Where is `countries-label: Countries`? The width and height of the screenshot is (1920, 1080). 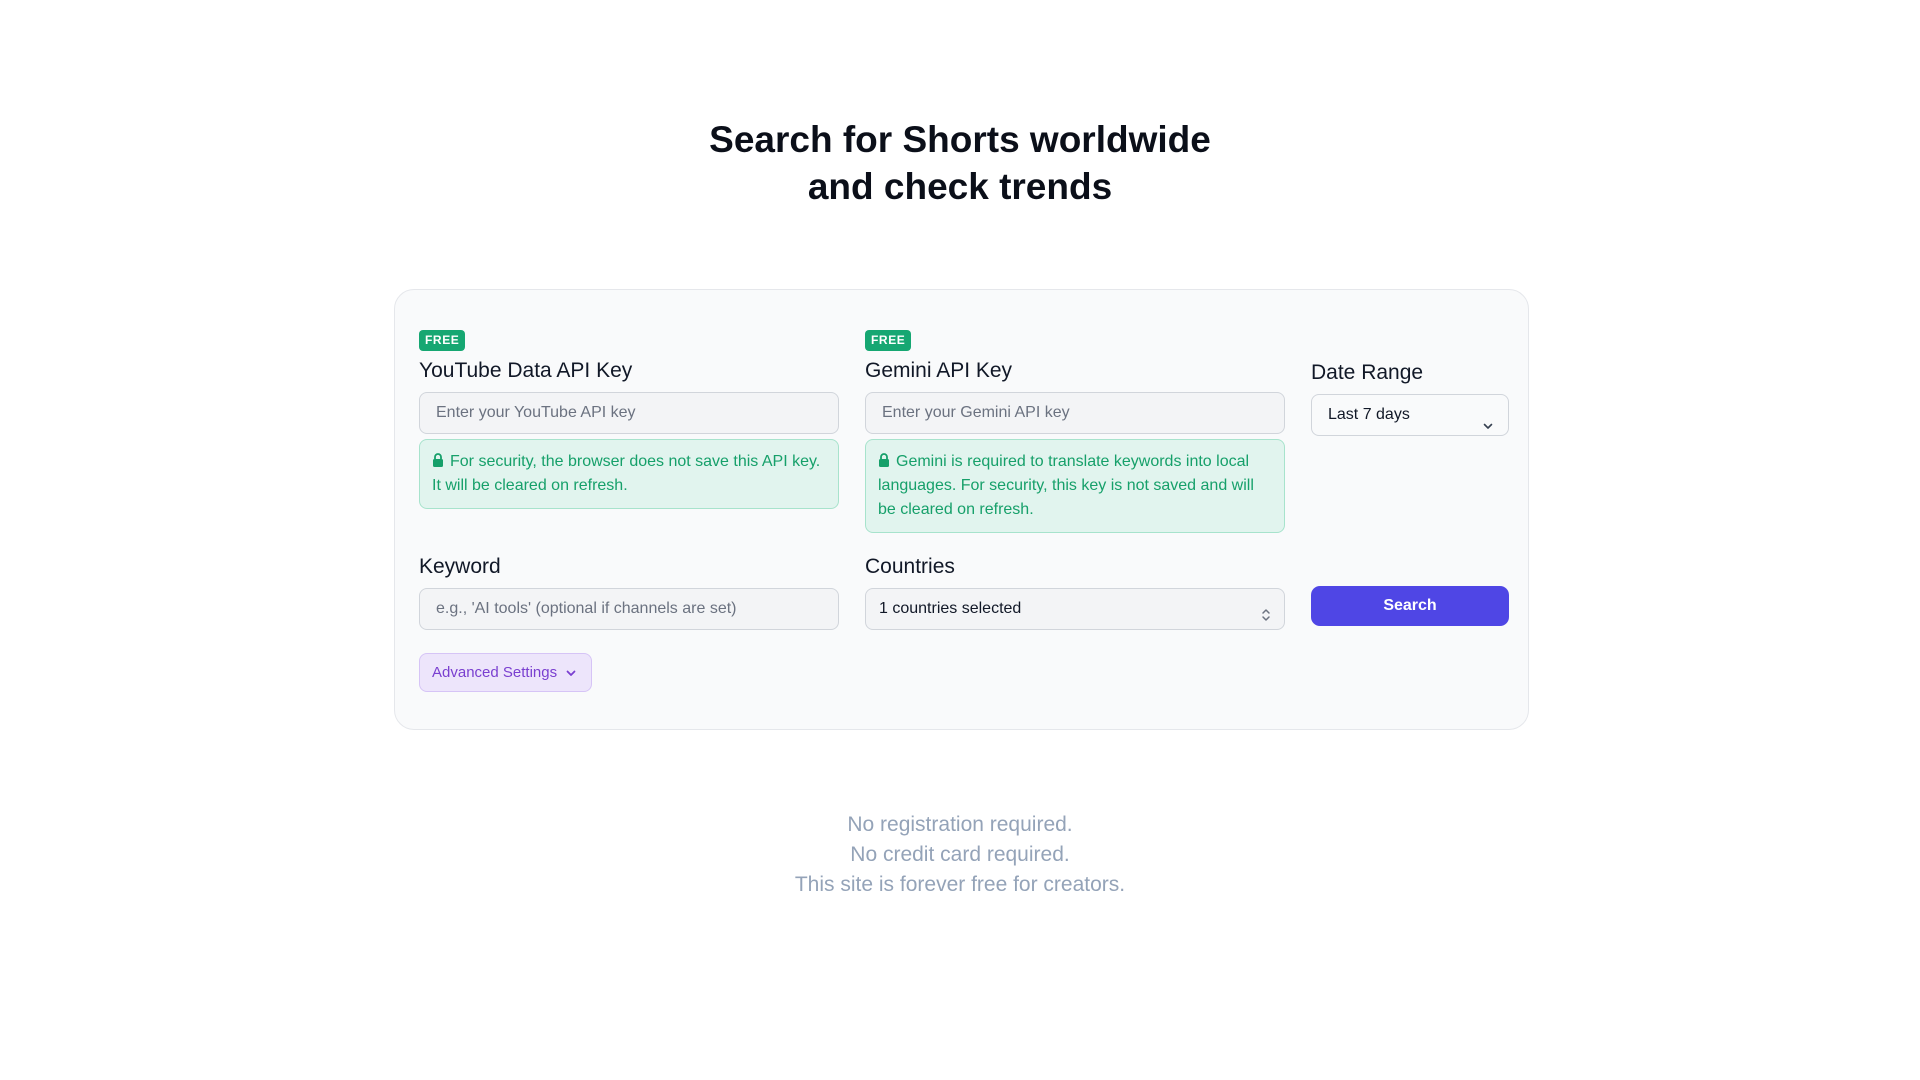 countries-label: Countries is located at coordinates (910, 566).